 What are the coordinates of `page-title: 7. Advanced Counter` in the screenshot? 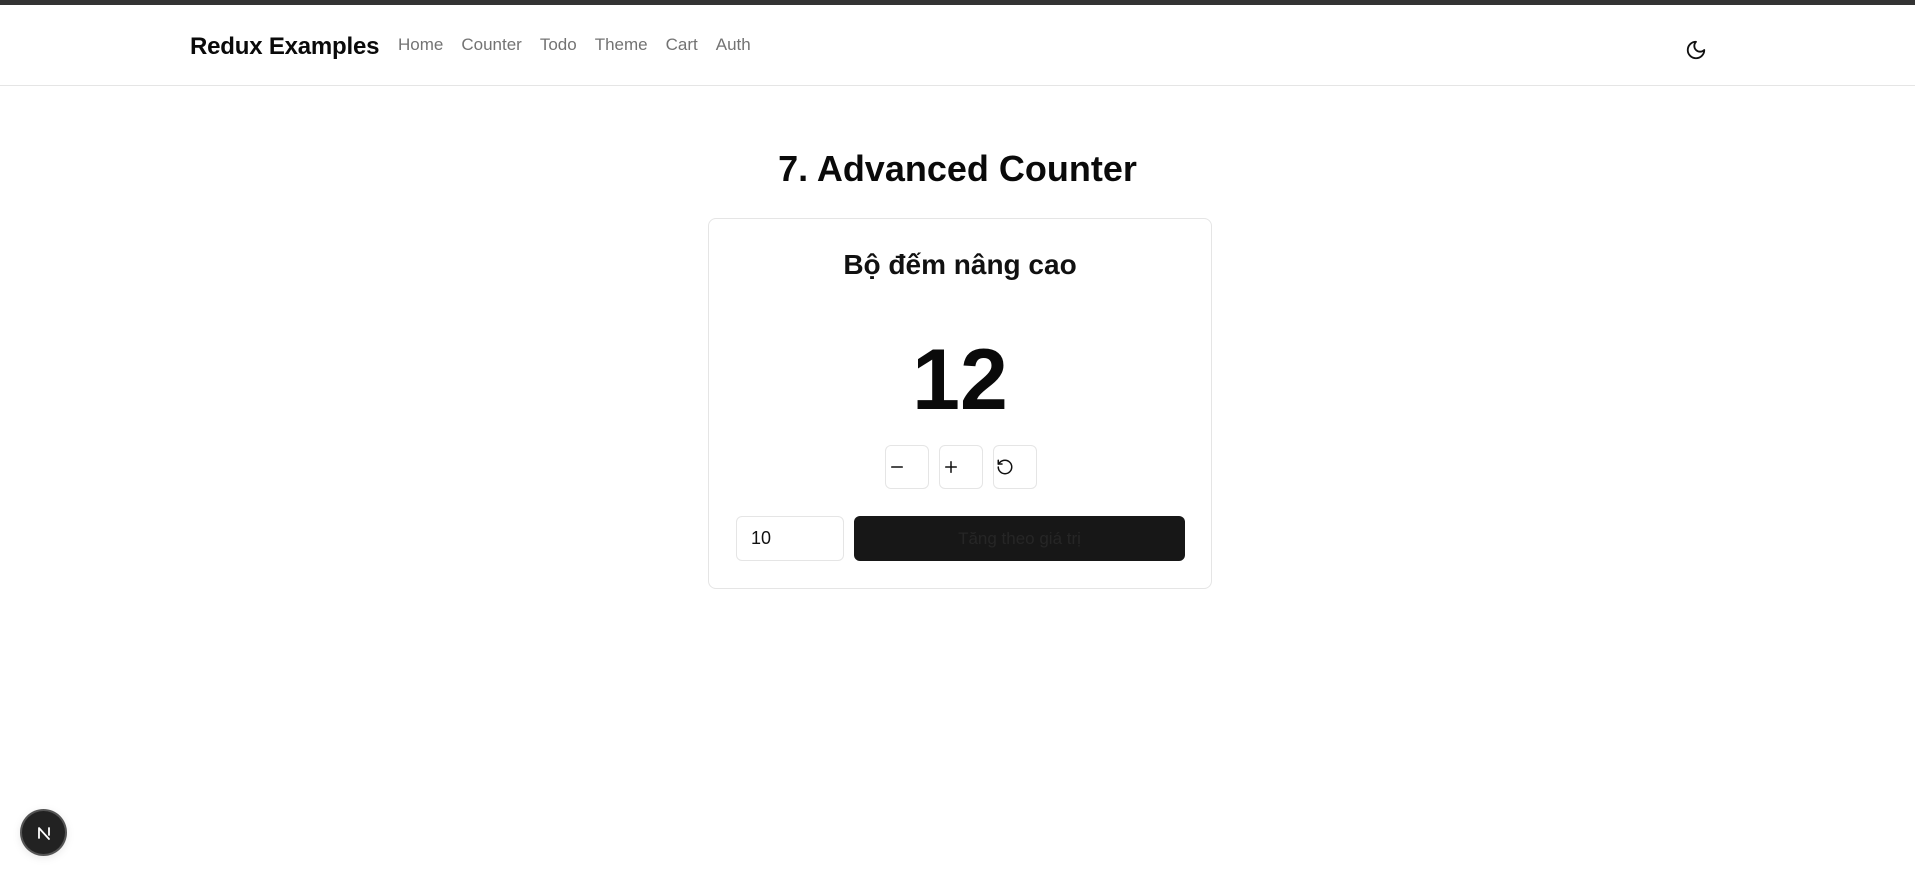 It's located at (957, 168).